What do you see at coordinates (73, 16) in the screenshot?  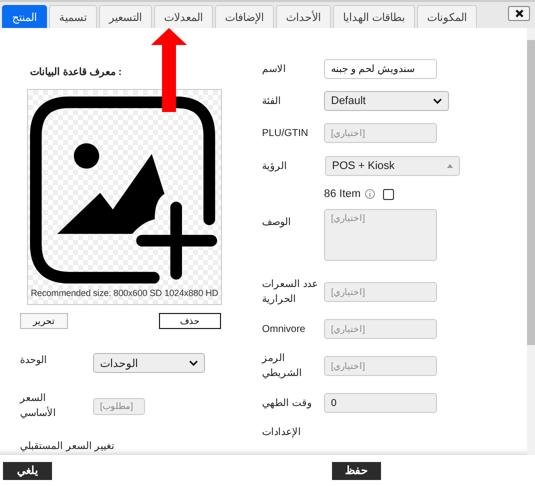 I see `tab: تسمية` at bounding box center [73, 16].